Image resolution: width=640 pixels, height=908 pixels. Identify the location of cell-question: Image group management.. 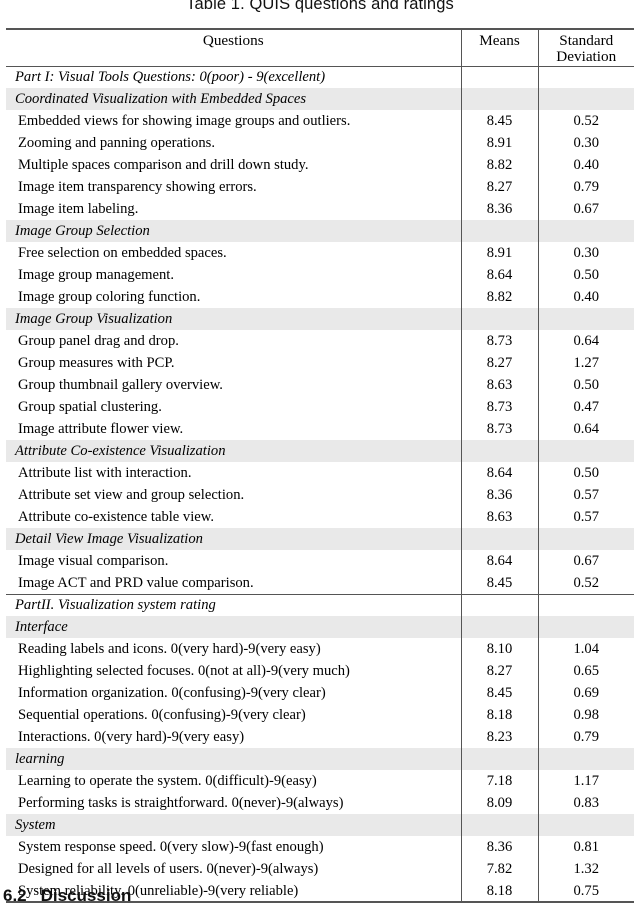
(96, 275).